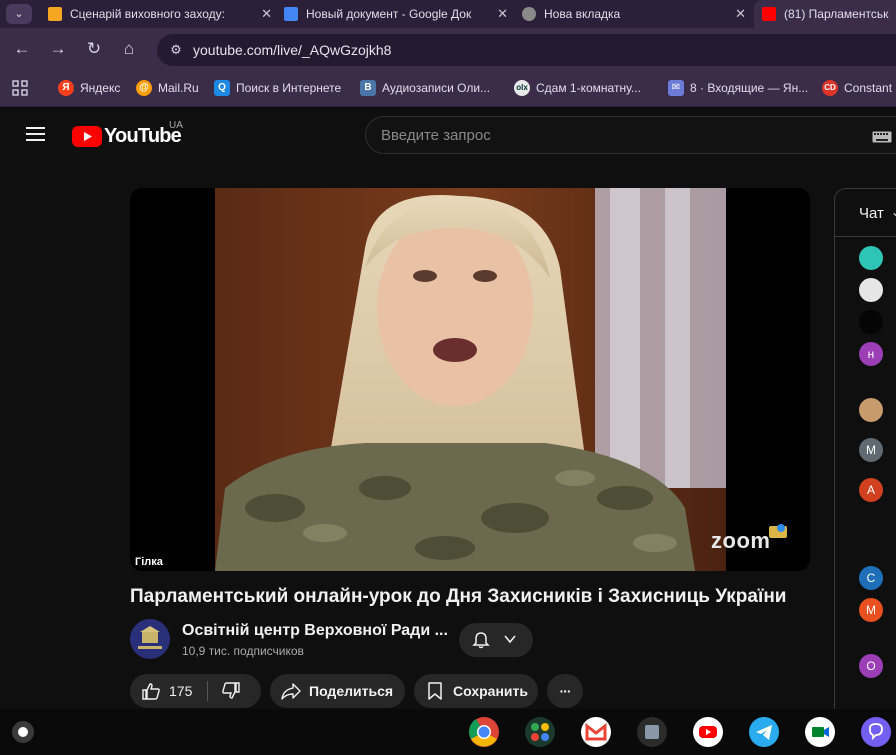 This screenshot has width=896, height=755. What do you see at coordinates (176, 50) in the screenshot?
I see `site-settings-icon: ⚙` at bounding box center [176, 50].